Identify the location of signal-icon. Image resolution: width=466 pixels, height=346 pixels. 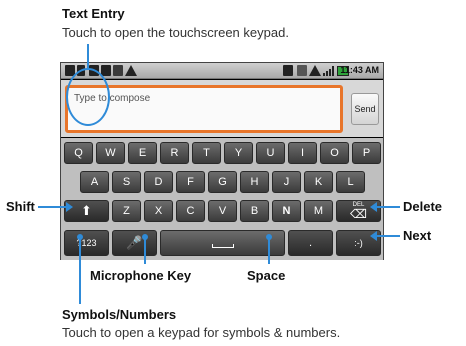
(329, 71).